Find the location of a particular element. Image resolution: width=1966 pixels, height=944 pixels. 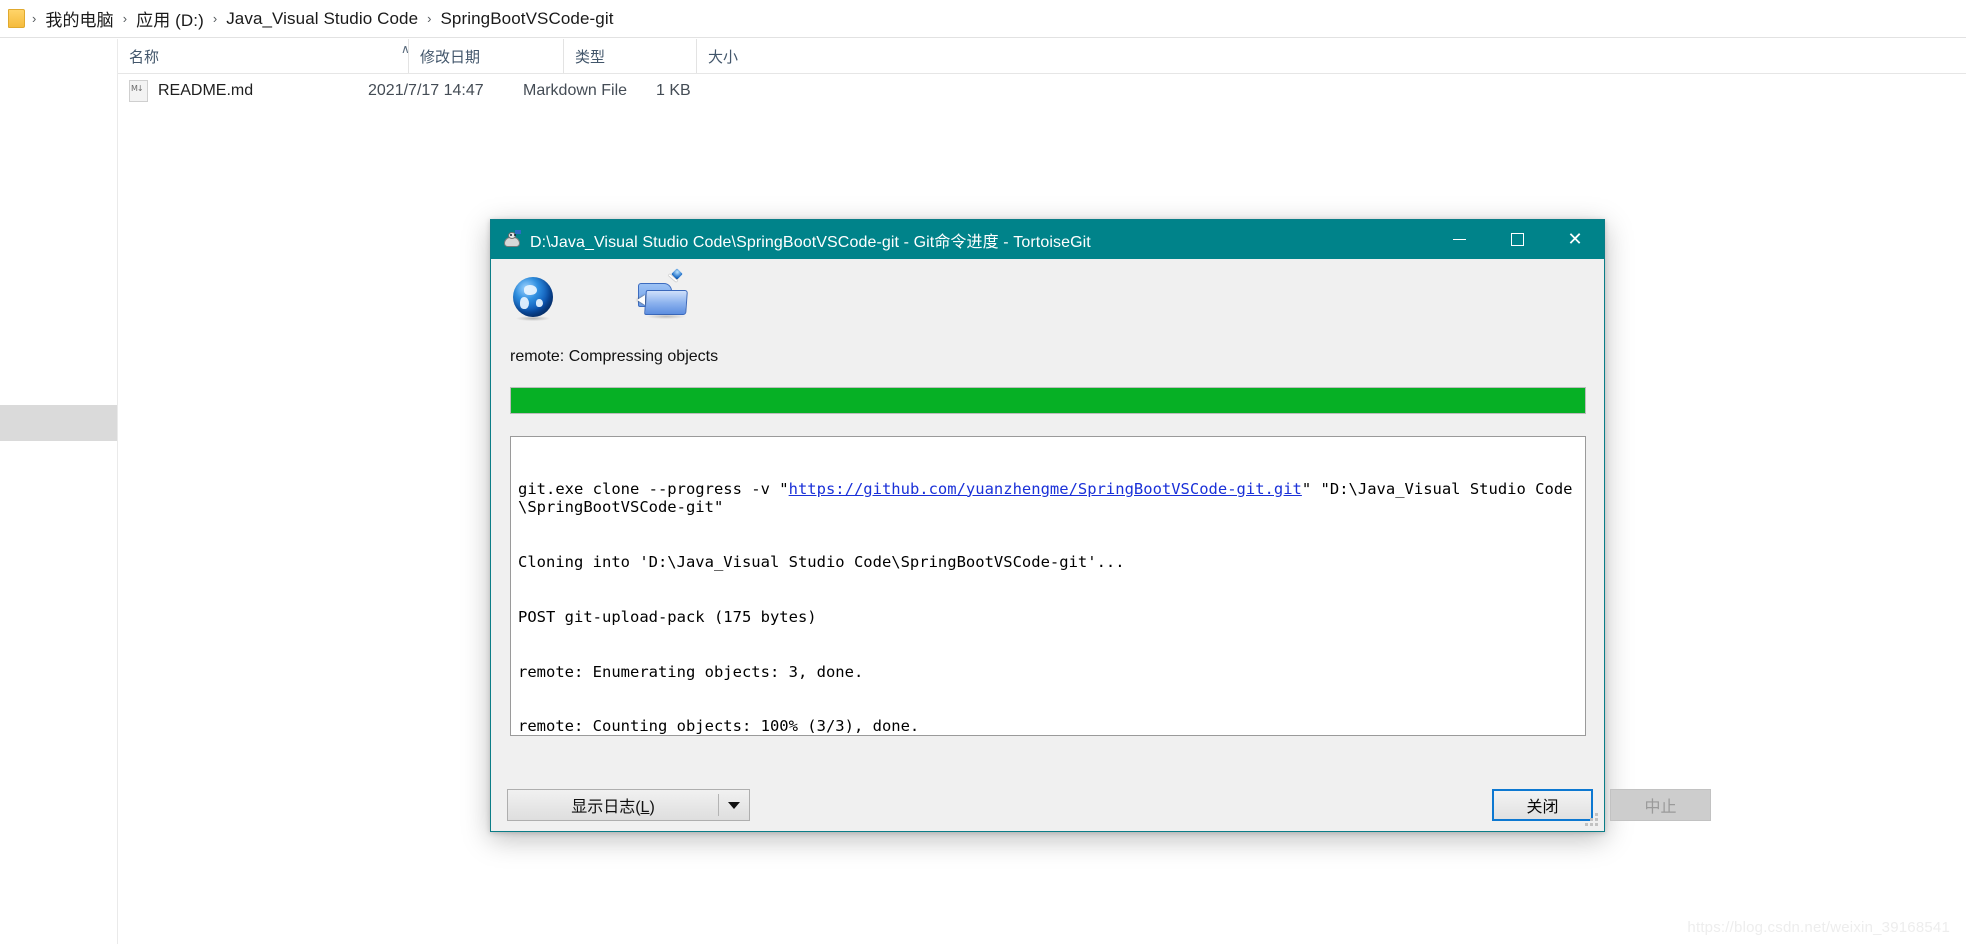

column-header-modified: 修改日期 is located at coordinates (485, 56).